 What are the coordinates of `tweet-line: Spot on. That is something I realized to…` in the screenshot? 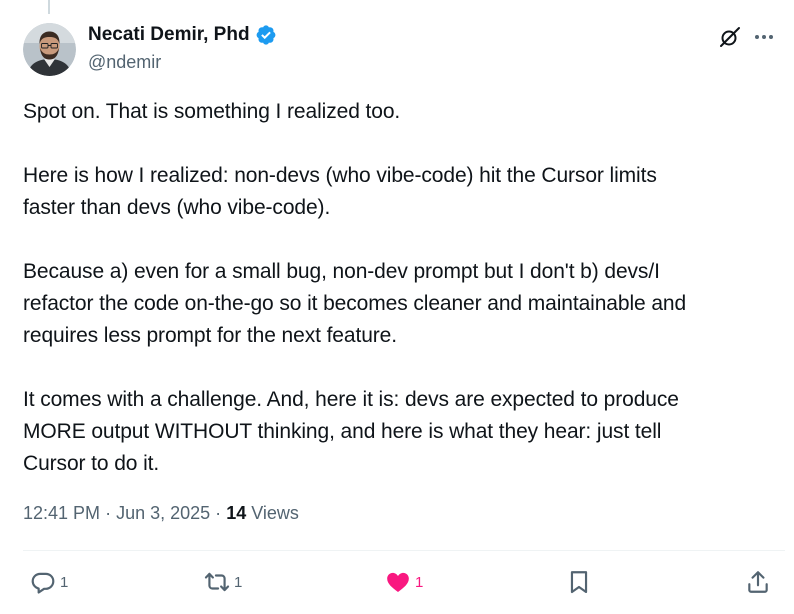 It's located at (212, 111).